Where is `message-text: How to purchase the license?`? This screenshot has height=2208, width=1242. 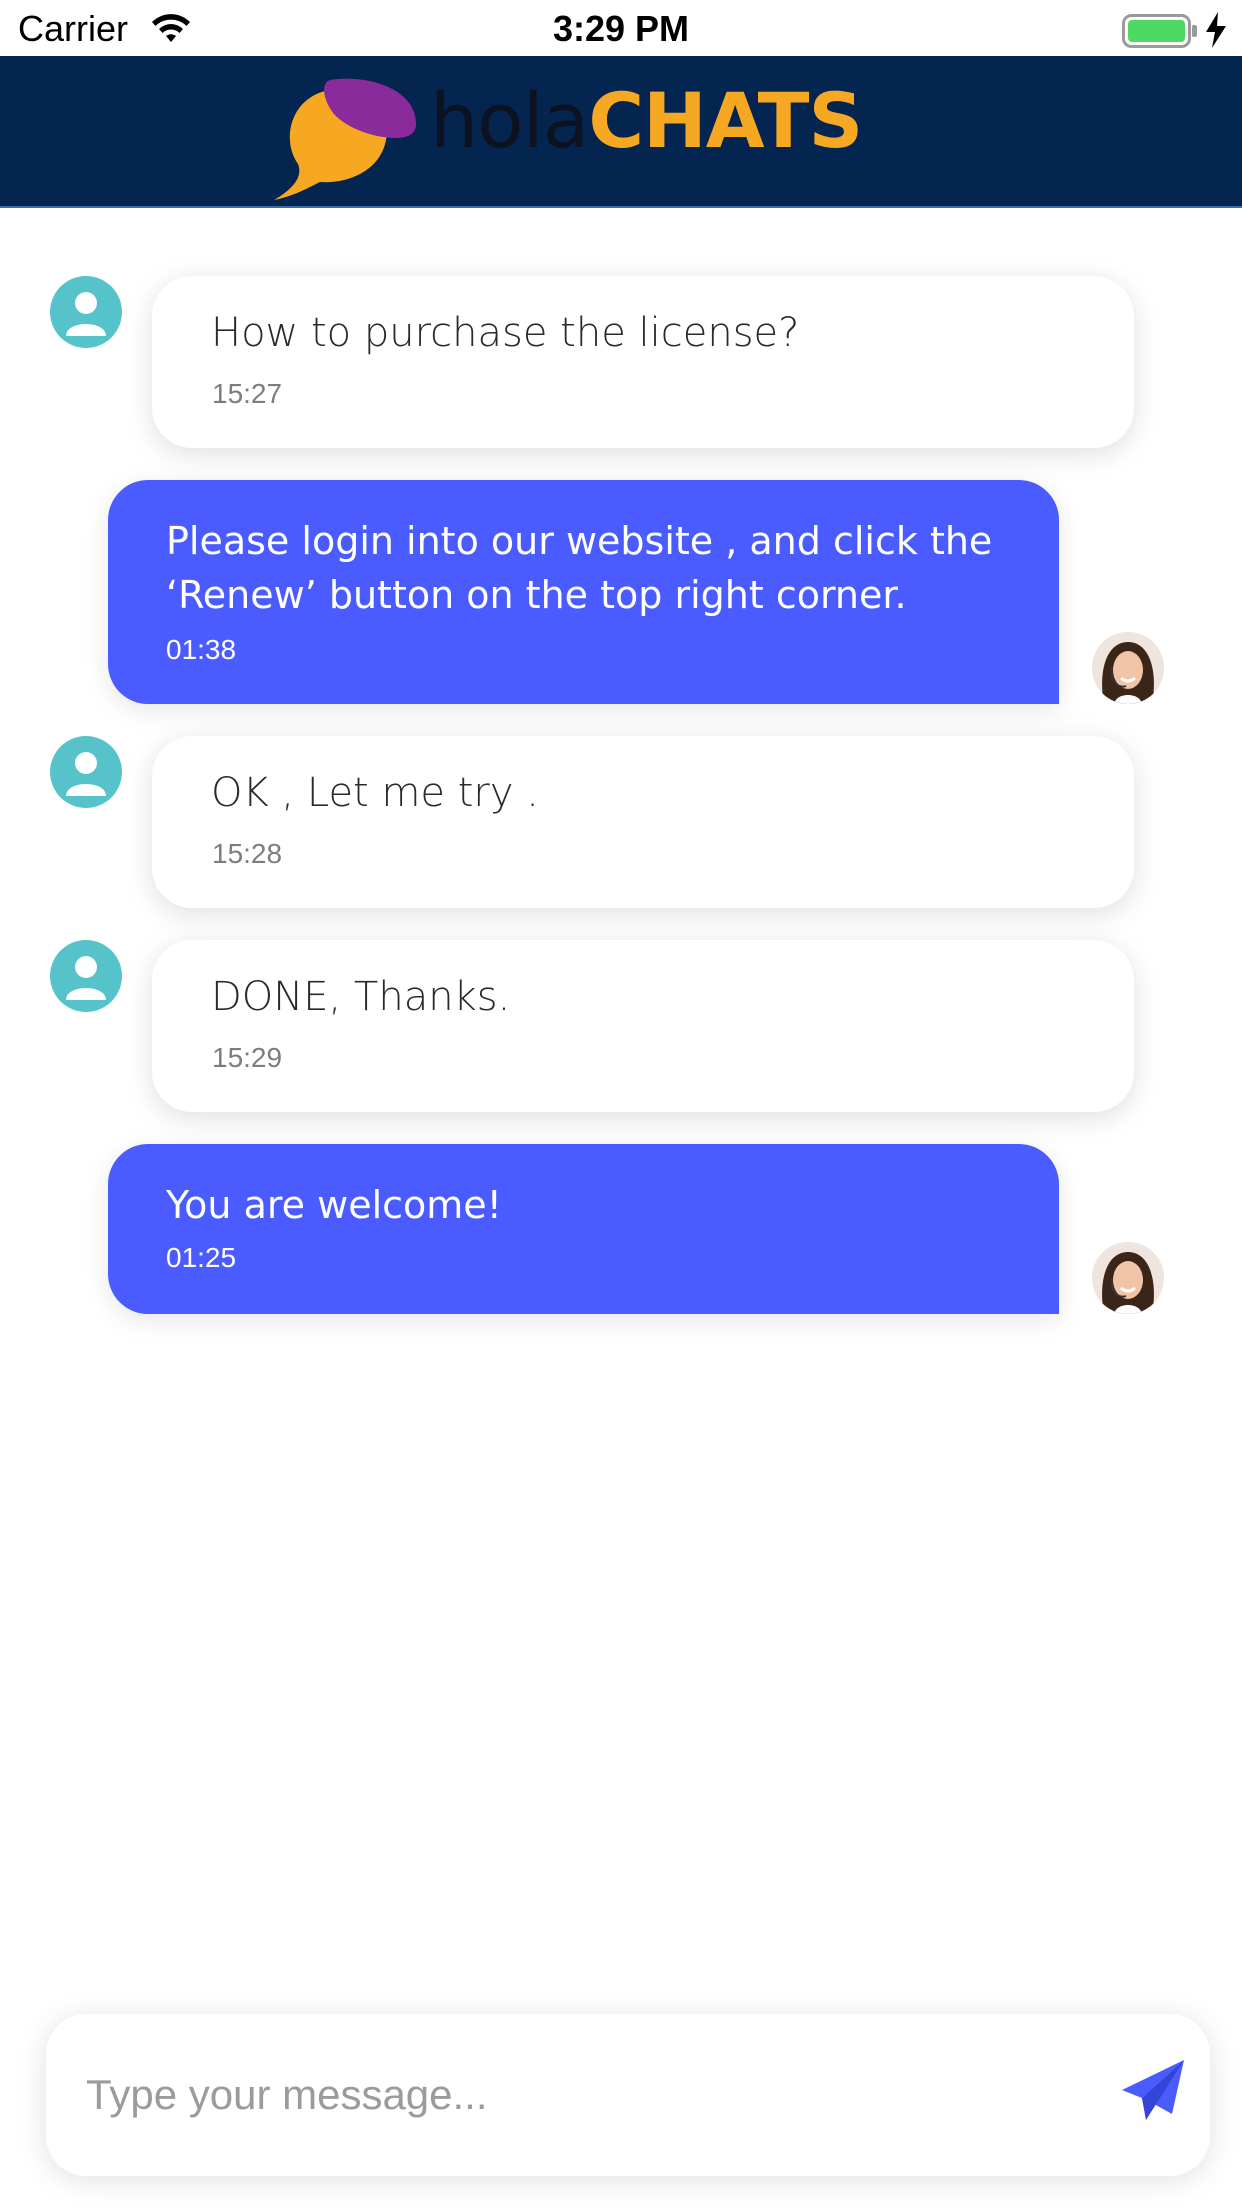
message-text: How to purchase the license? is located at coordinates (505, 333).